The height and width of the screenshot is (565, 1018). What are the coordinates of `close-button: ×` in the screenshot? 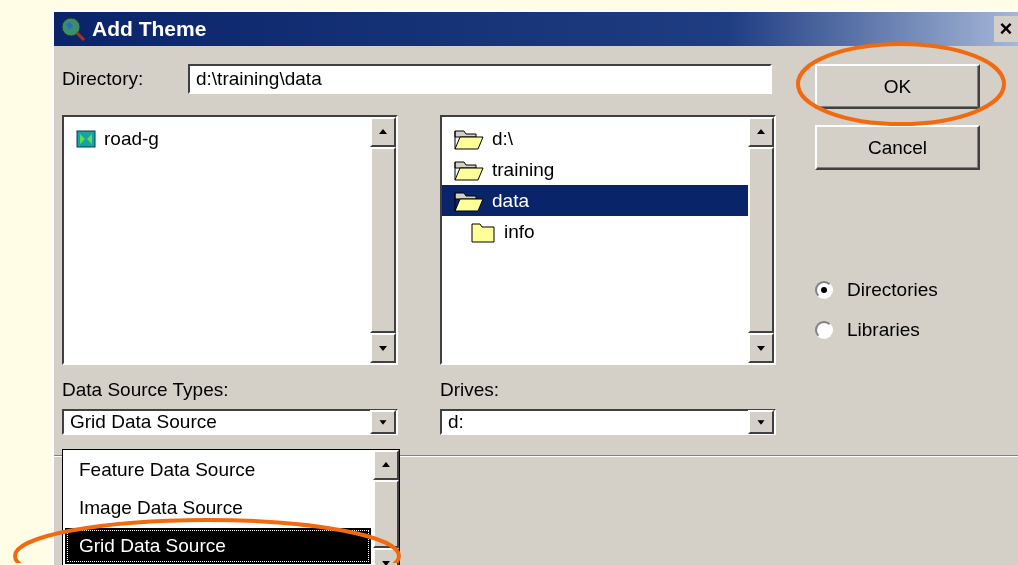 It's located at (1006, 29).